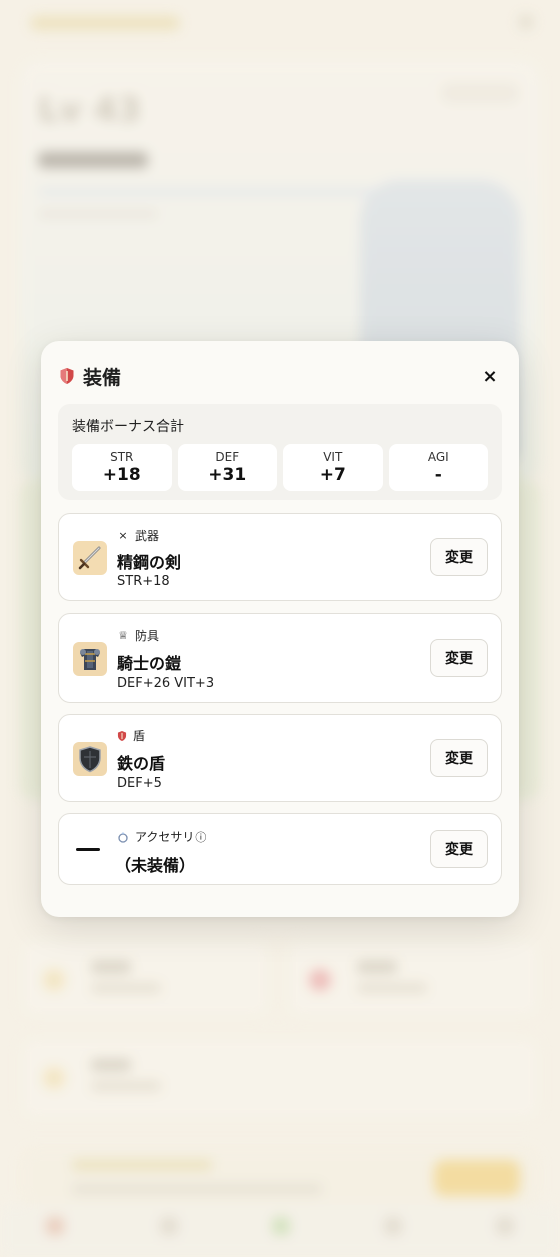 This screenshot has width=560, height=1257. What do you see at coordinates (147, 536) in the screenshot?
I see `slot-category-label: 武器` at bounding box center [147, 536].